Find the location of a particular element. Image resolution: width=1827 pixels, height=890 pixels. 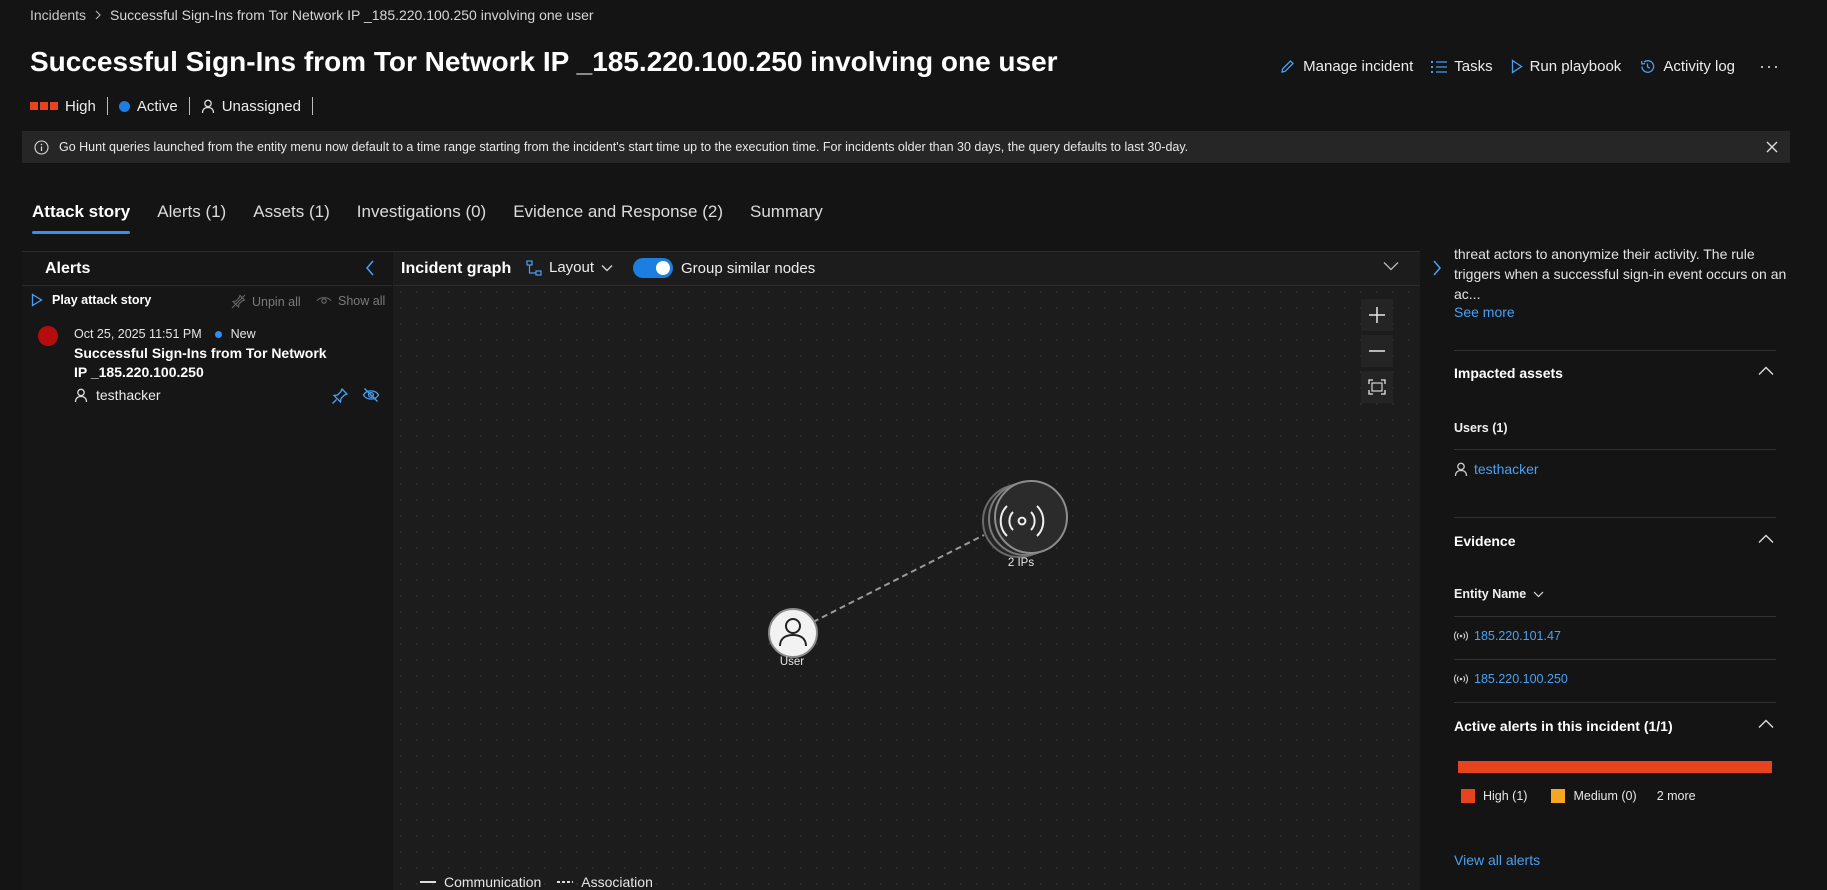

pin-icon is located at coordinates (340, 396).